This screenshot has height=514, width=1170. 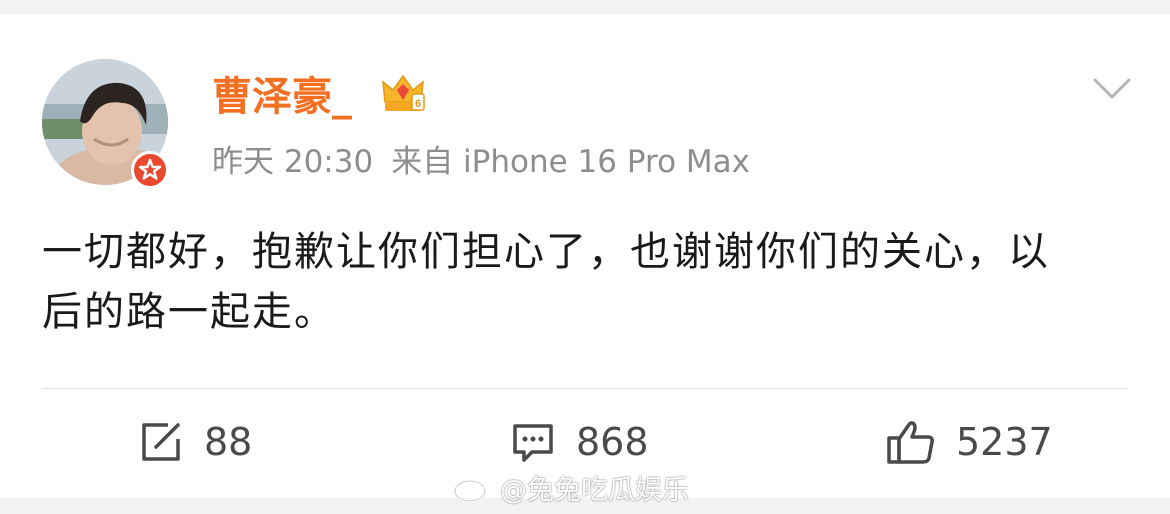 I want to click on watermark-text: @兔兔吃瓜娱乐, so click(x=594, y=490).